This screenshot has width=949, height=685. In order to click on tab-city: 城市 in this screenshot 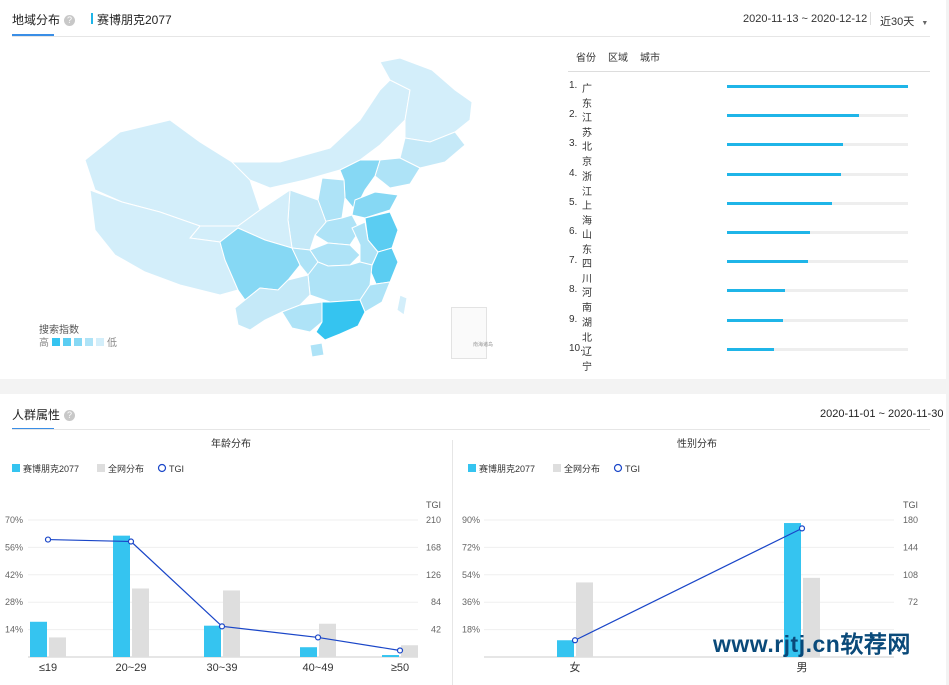, I will do `click(650, 56)`.